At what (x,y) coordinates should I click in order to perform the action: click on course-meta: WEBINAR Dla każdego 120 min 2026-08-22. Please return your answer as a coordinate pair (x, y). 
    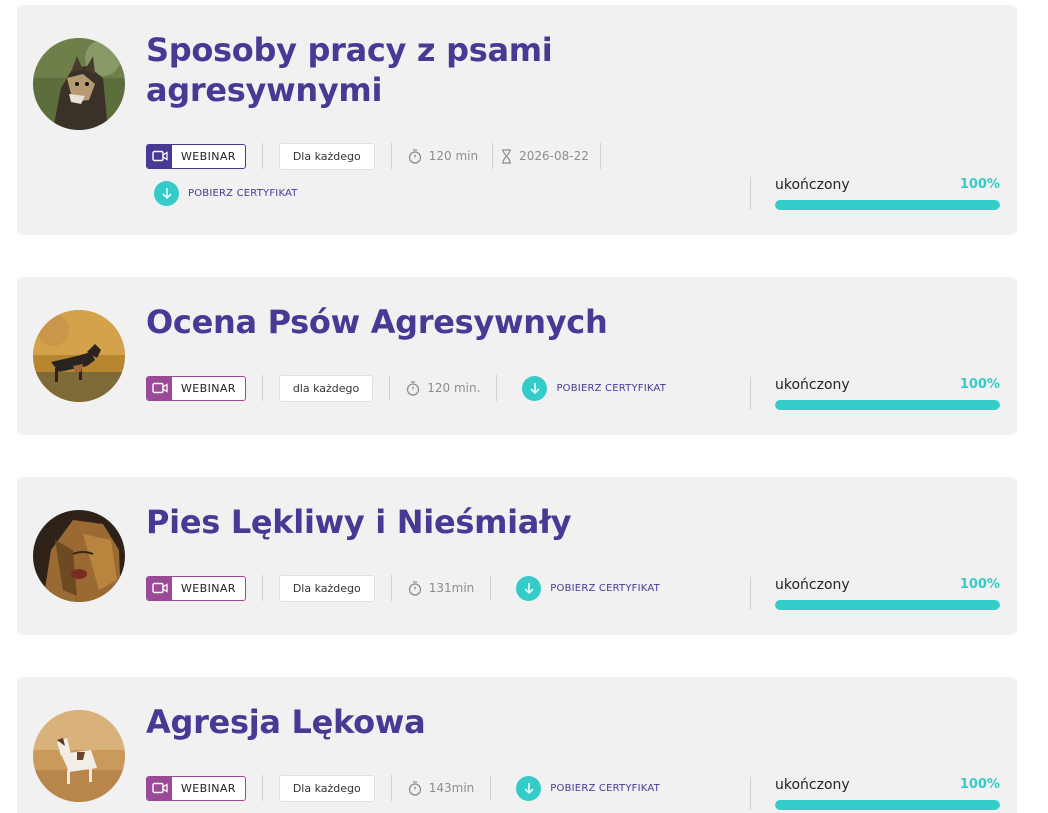
    Looking at the image, I should click on (373, 156).